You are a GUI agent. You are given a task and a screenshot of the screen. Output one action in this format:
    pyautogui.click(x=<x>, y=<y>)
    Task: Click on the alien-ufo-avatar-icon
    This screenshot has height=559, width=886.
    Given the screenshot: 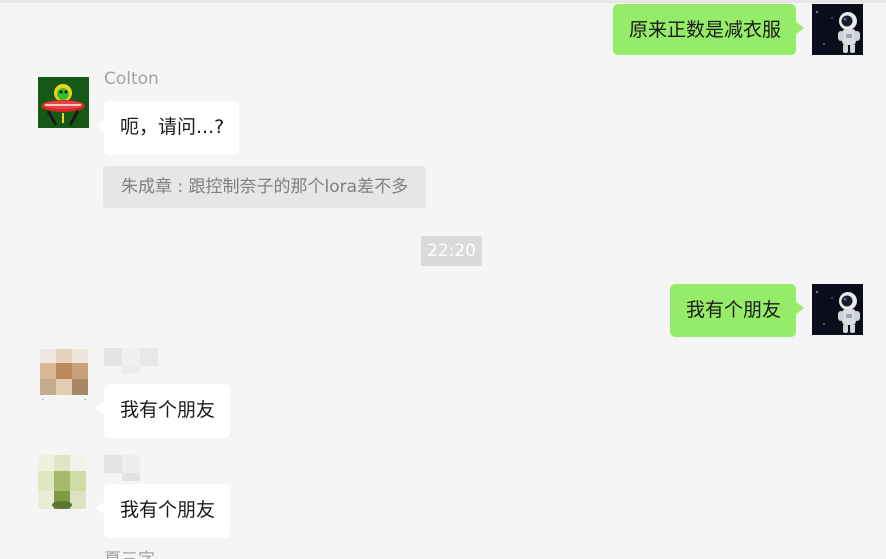 What is the action you would take?
    pyautogui.click(x=63, y=102)
    